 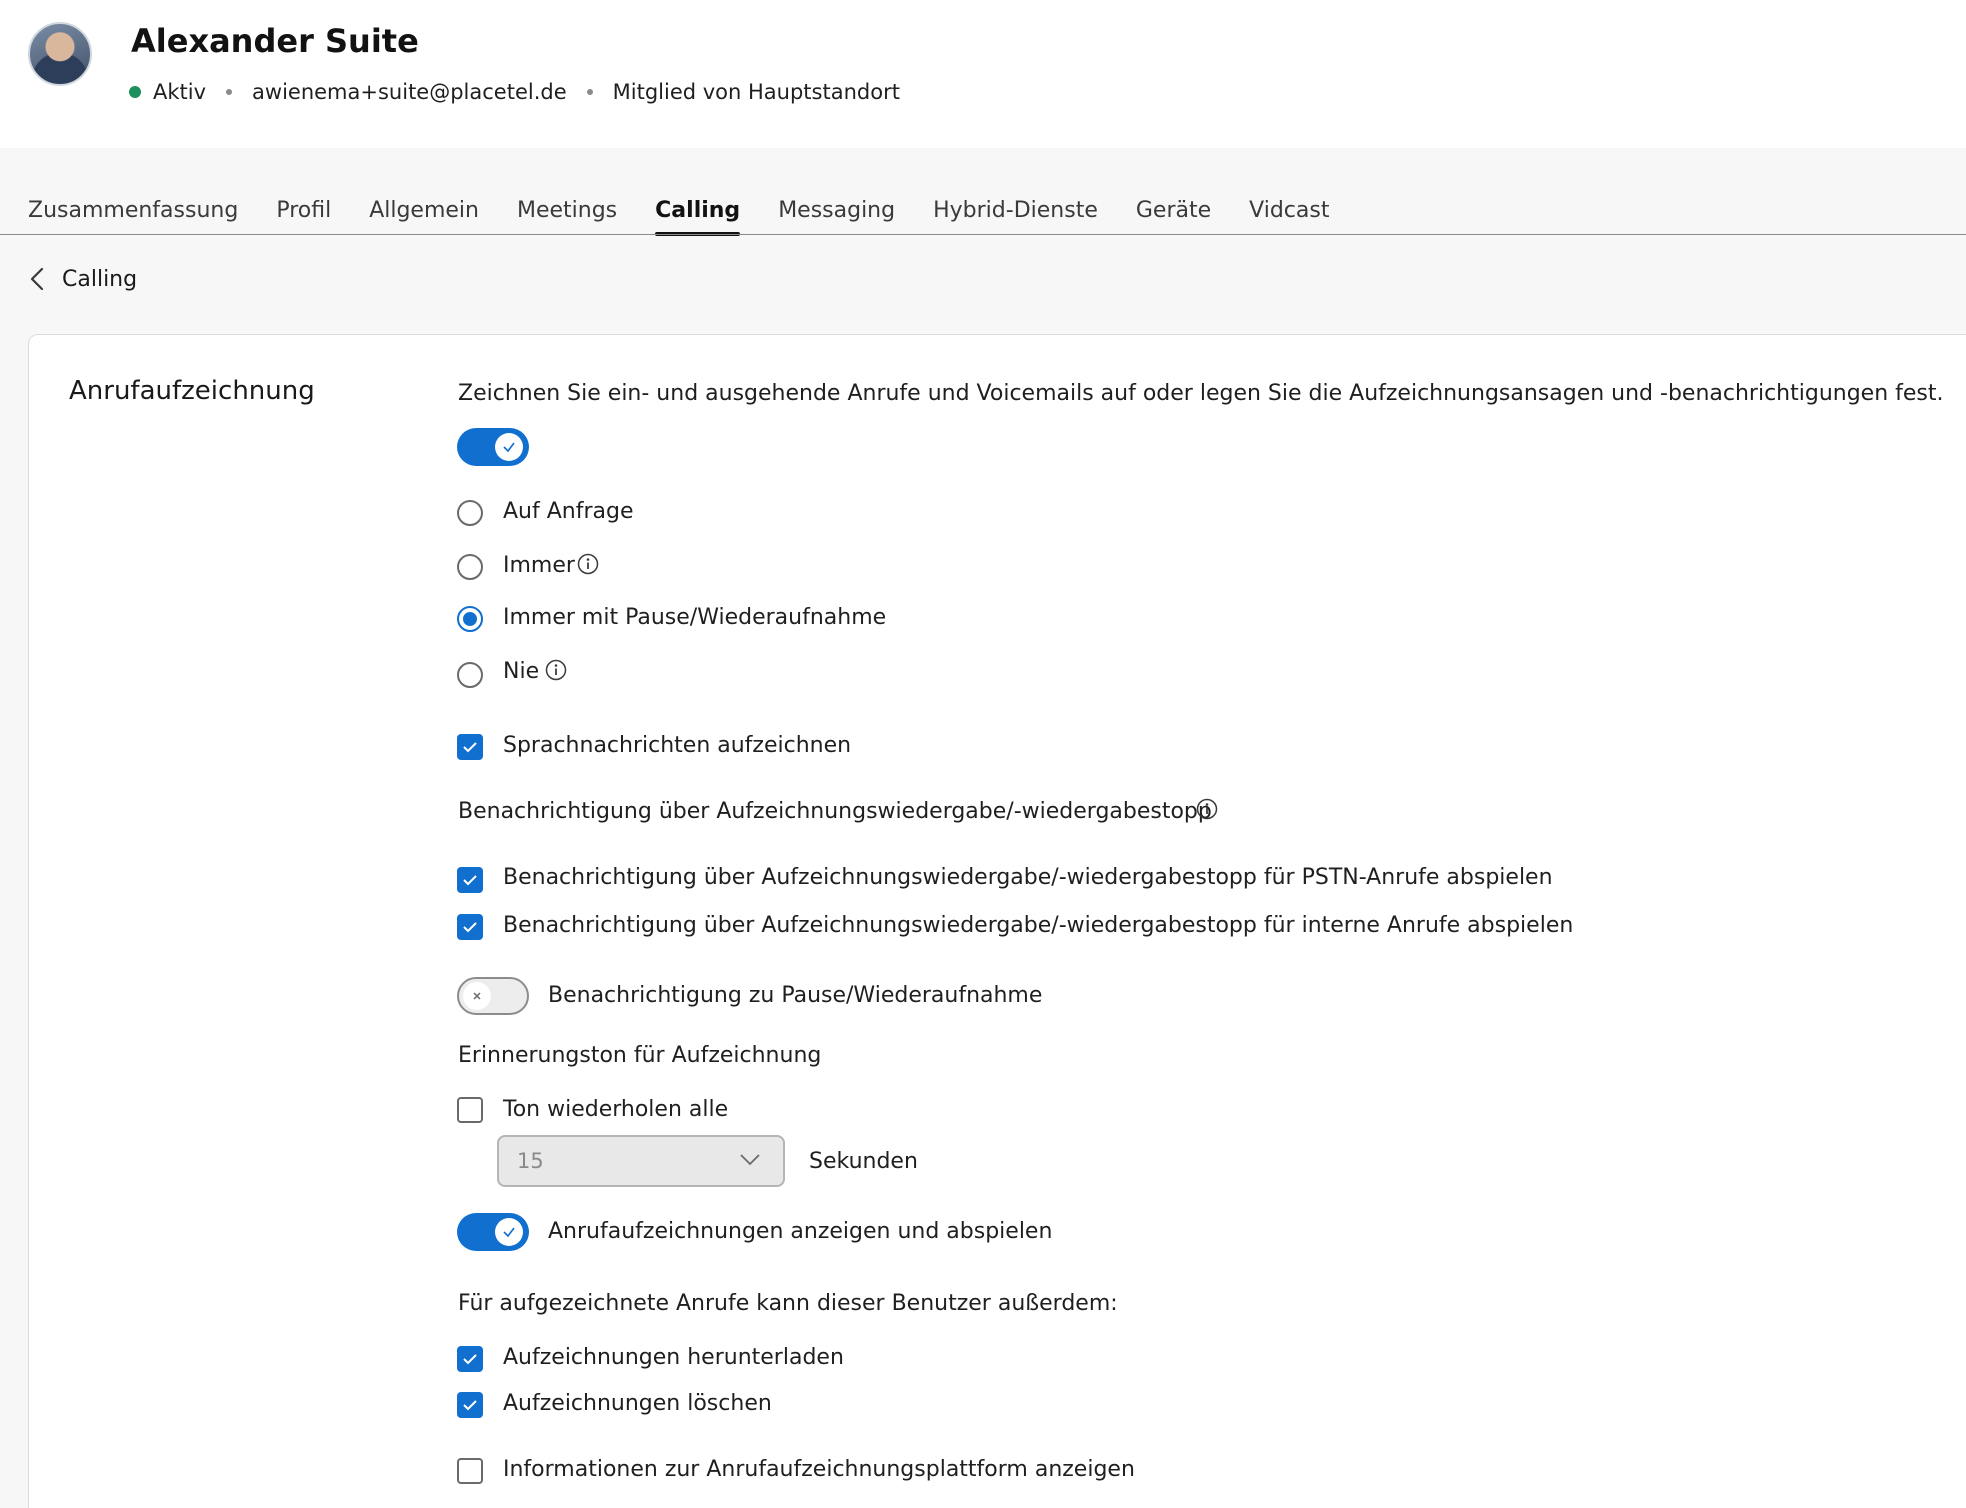 What do you see at coordinates (135, 92) in the screenshot?
I see `status-dot-icon` at bounding box center [135, 92].